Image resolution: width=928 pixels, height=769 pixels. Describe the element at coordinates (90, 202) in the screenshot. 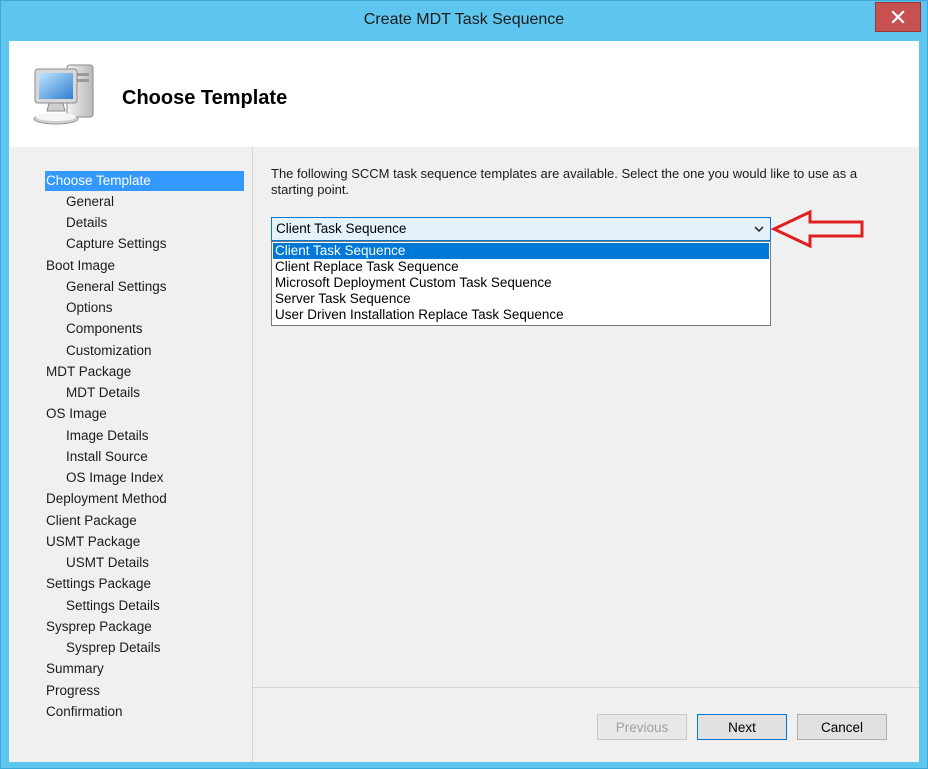

I see `nav-item-general: General` at that location.